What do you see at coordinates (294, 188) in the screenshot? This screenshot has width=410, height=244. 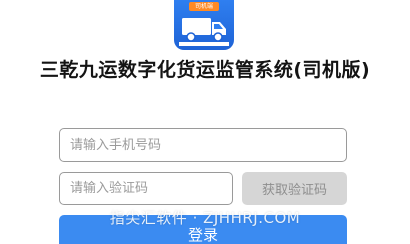 I see `get-code-button: 获取验证码` at bounding box center [294, 188].